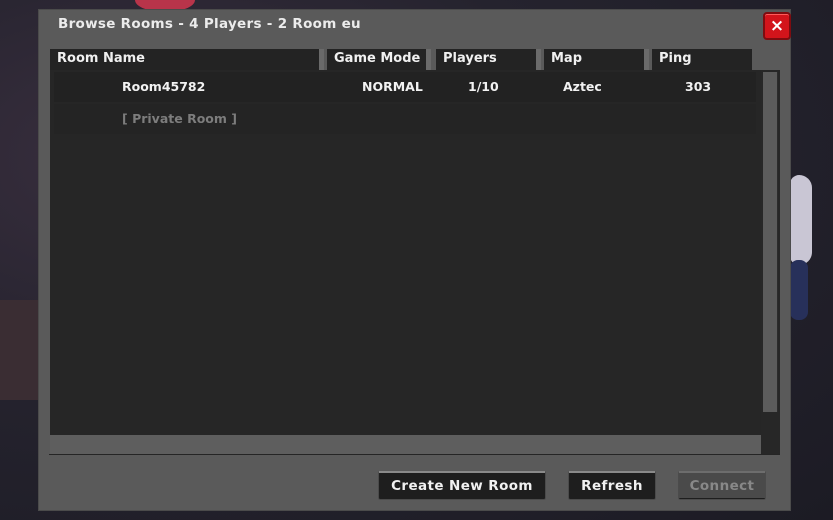  What do you see at coordinates (209, 24) in the screenshot?
I see `dialog-title: Browse Rooms - 4 Players - 2 Room eu` at bounding box center [209, 24].